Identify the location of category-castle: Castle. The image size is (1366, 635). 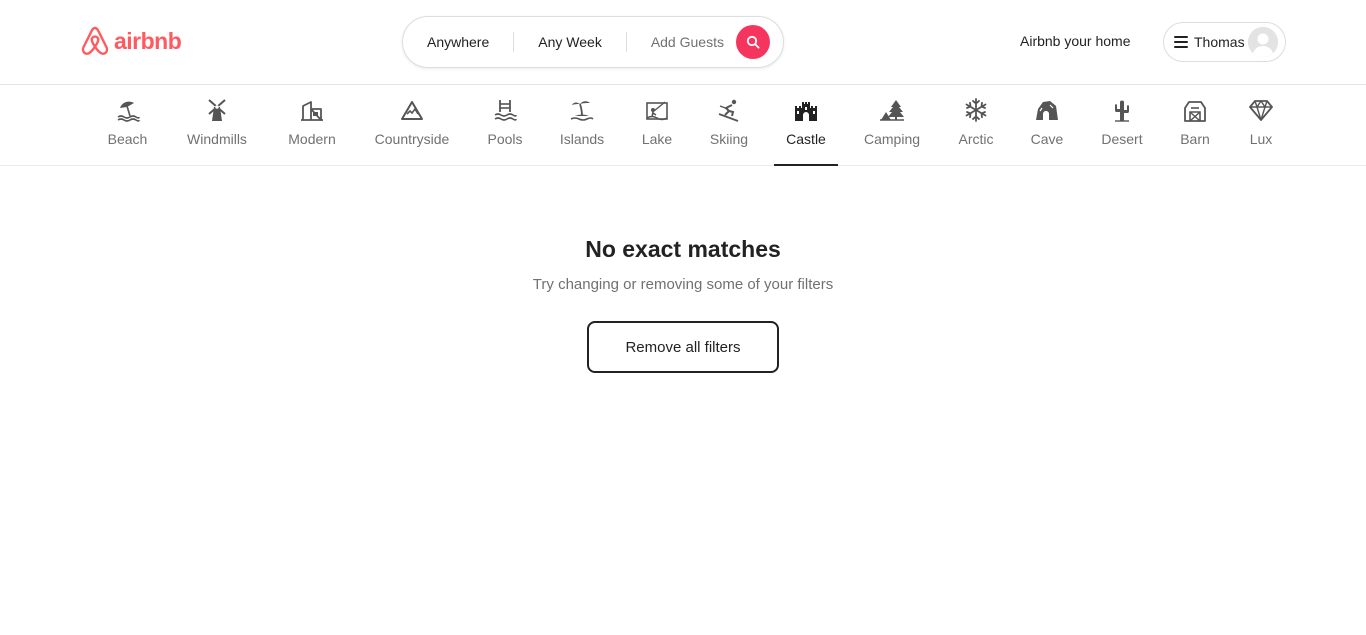
(806, 125).